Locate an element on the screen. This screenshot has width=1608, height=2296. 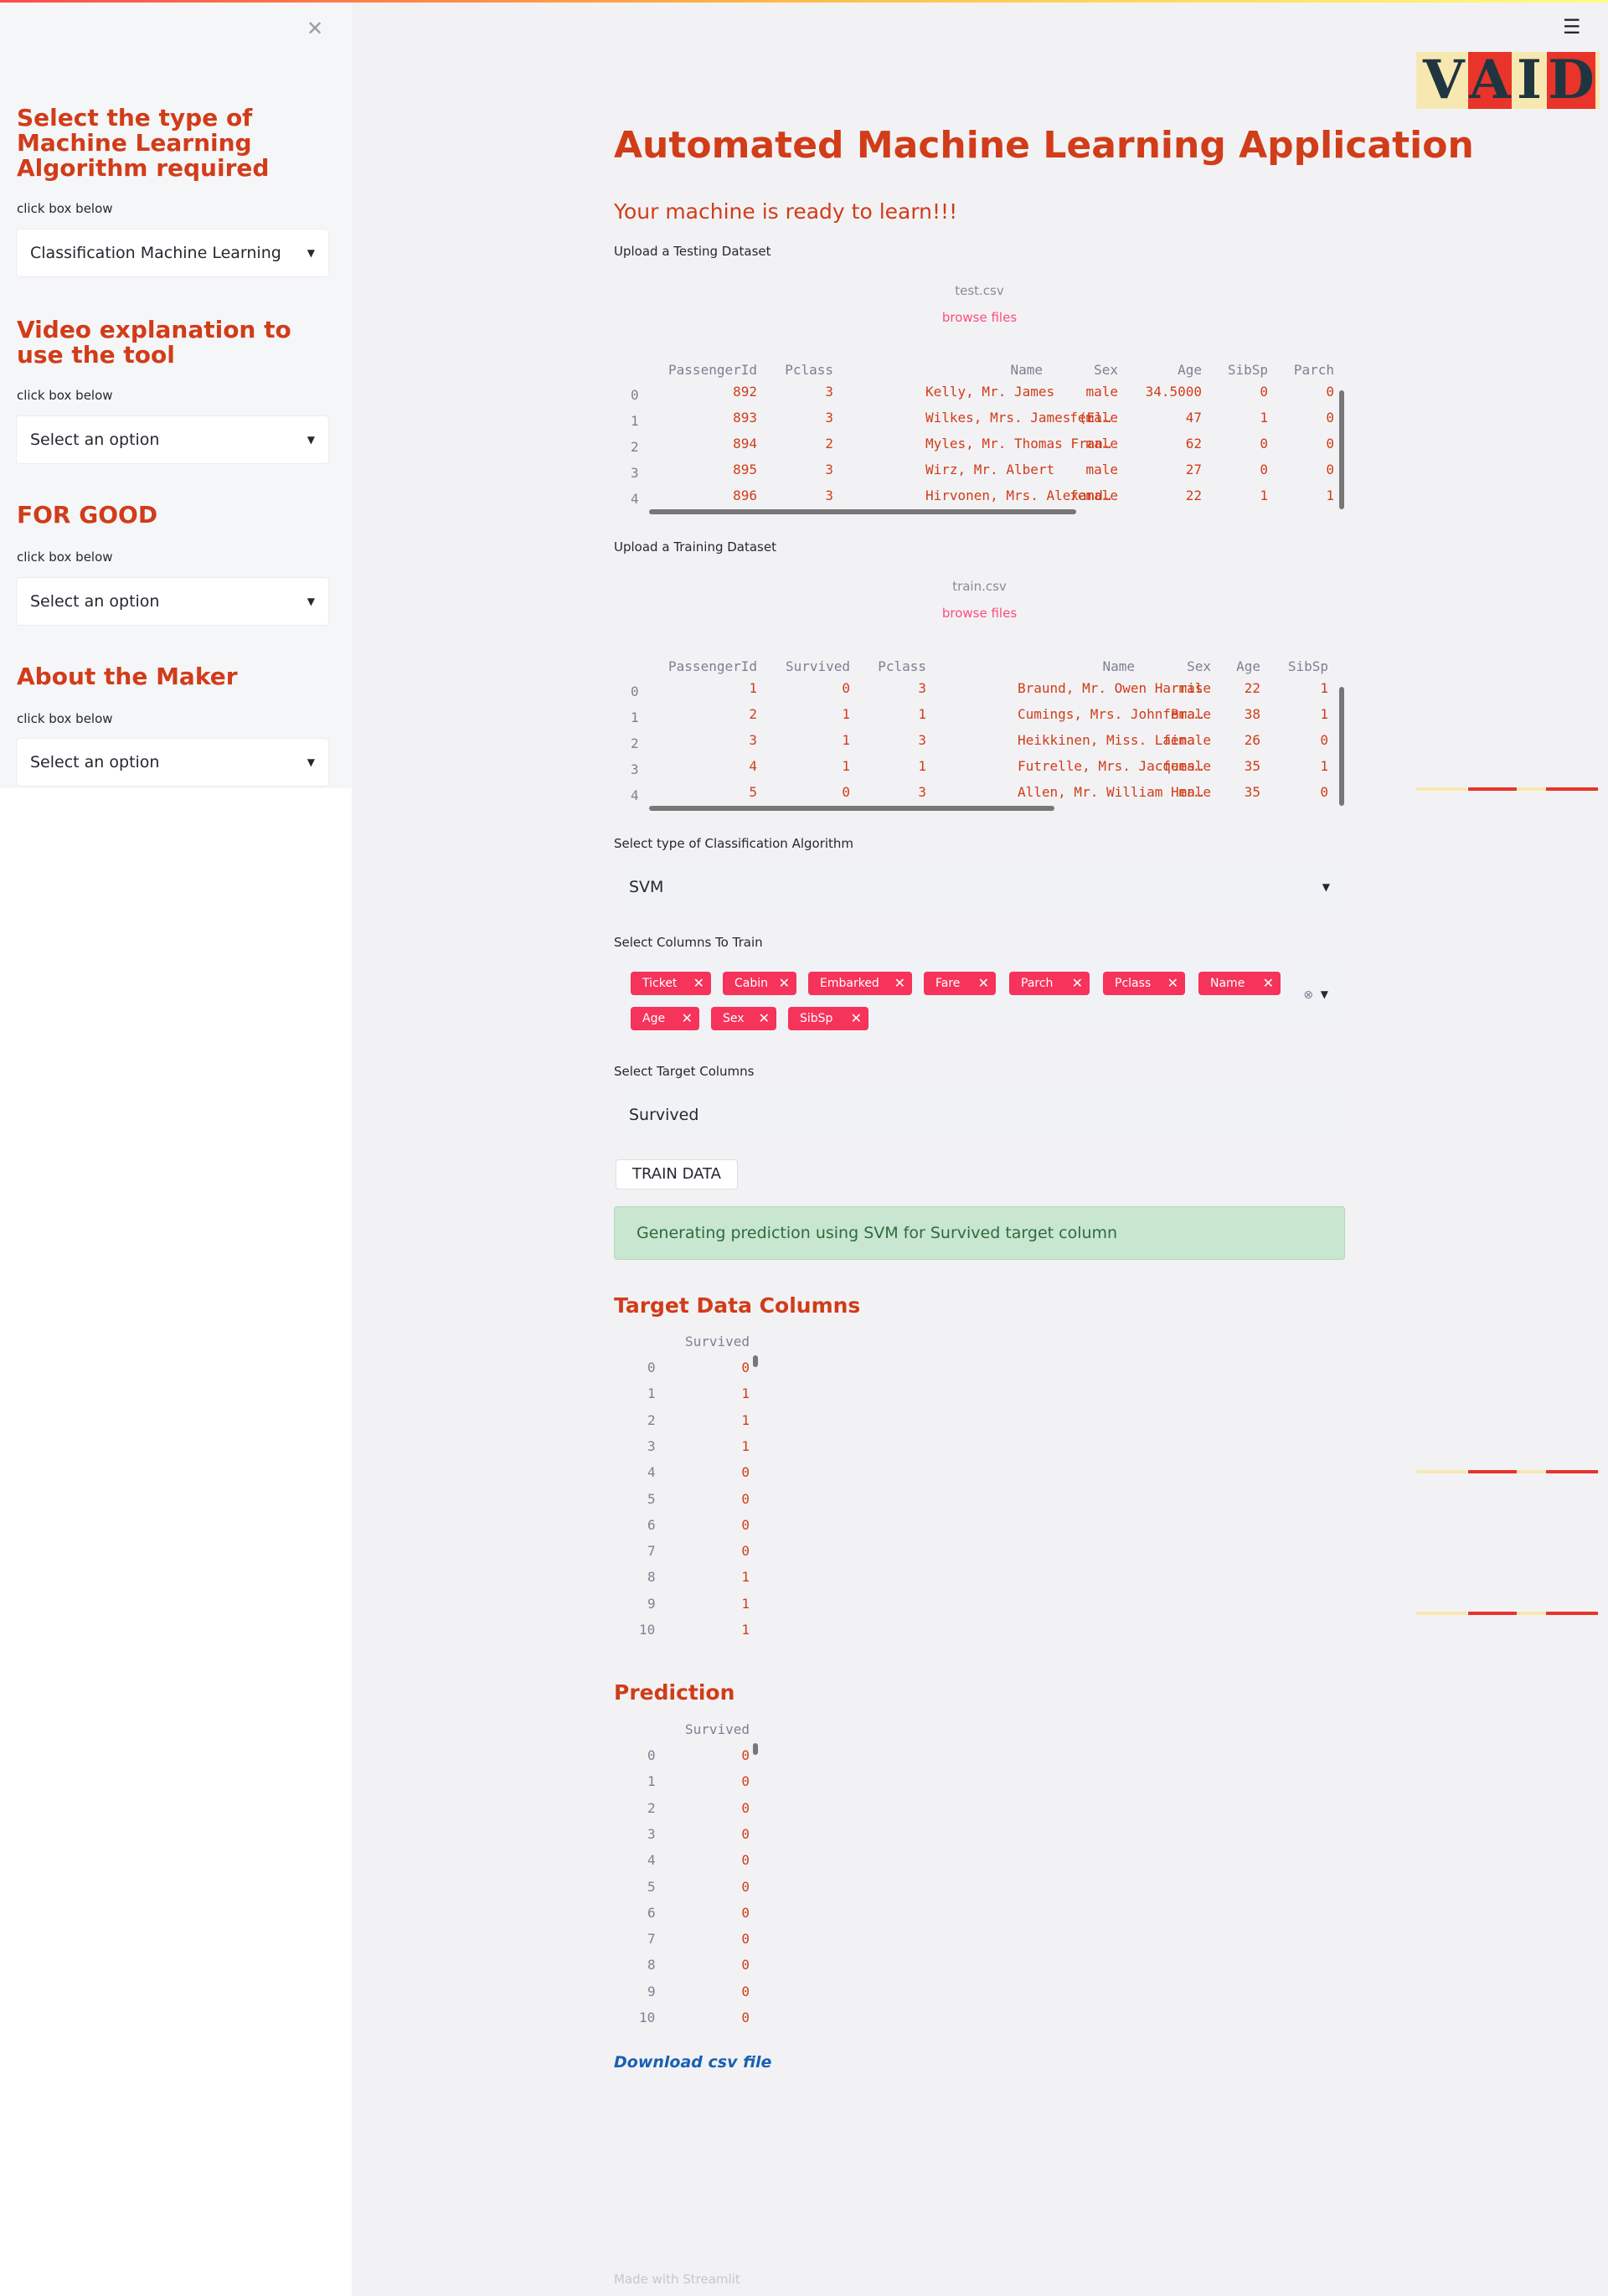
row-index: 4 is located at coordinates (635, 499).